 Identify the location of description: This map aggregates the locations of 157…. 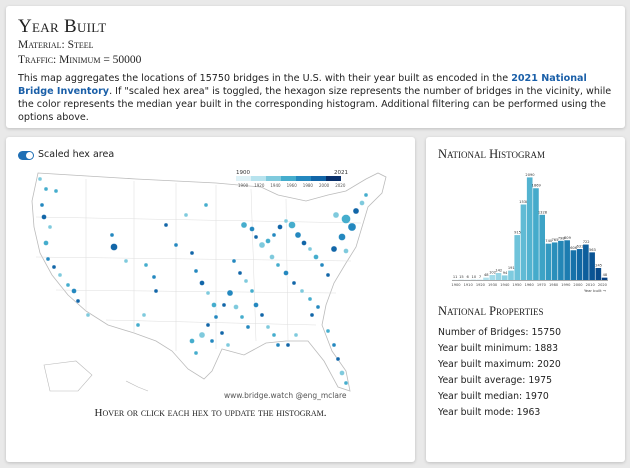
(315, 98).